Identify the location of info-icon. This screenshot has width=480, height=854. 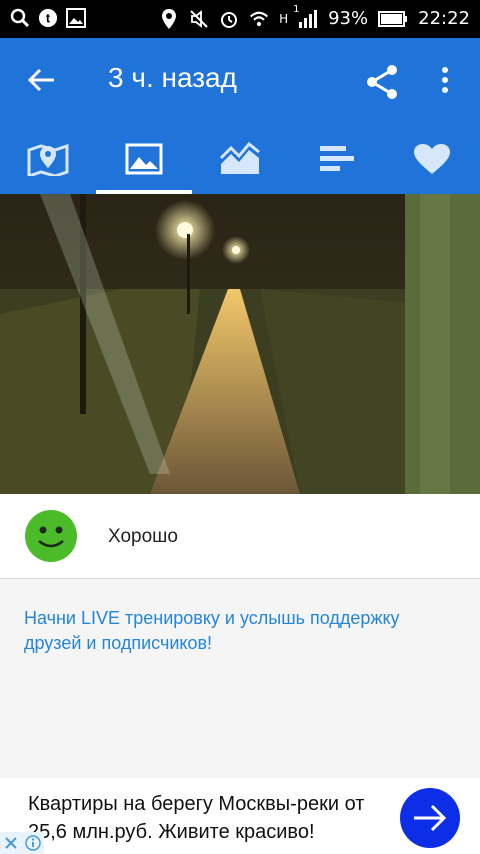
(33, 843).